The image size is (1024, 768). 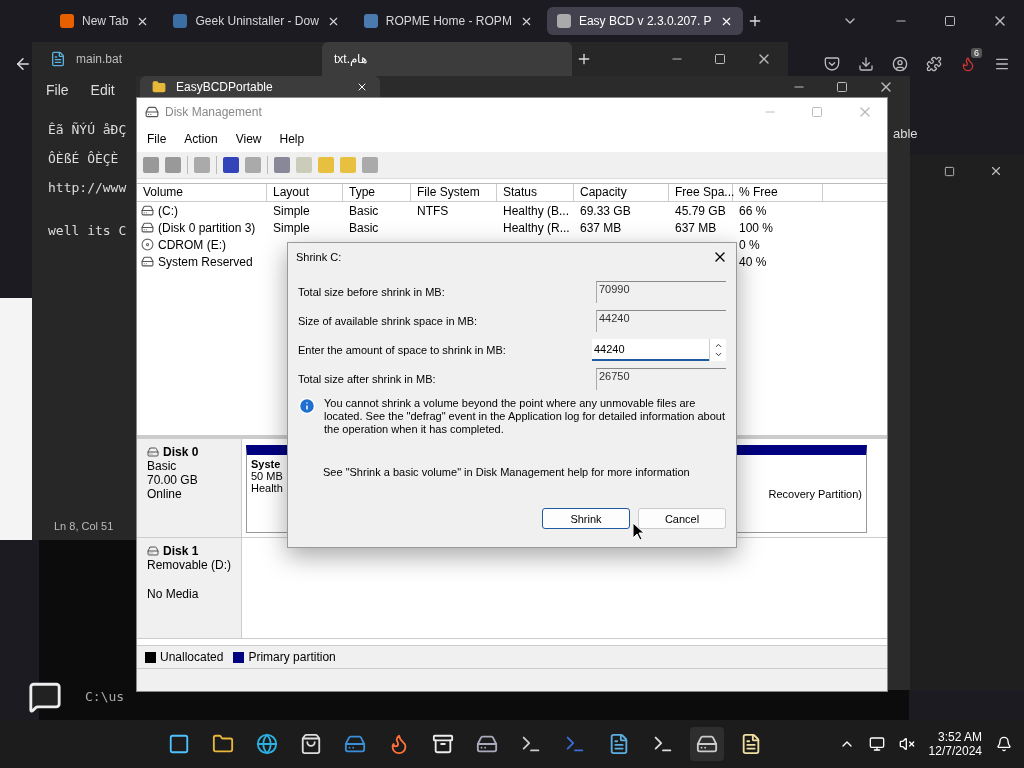 I want to click on field-label: Enter the amount of space to shrink in MB:, so click(x=402, y=349).